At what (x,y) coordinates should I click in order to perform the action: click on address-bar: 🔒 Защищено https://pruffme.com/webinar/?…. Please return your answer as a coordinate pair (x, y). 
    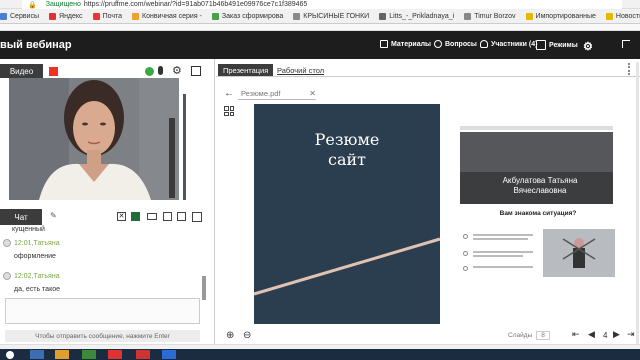
    Looking at the image, I should click on (322, 4).